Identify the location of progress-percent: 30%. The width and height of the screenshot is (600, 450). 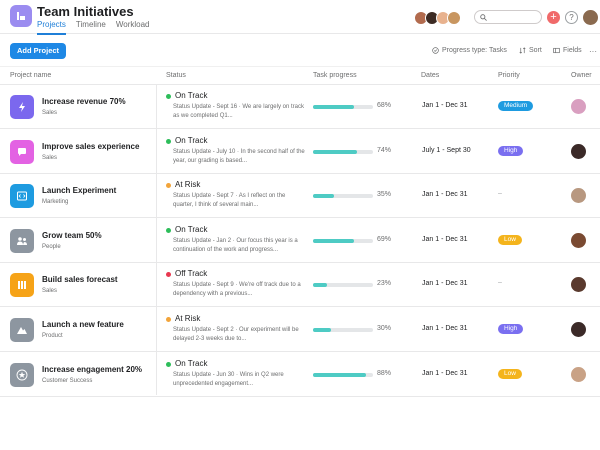
(384, 328).